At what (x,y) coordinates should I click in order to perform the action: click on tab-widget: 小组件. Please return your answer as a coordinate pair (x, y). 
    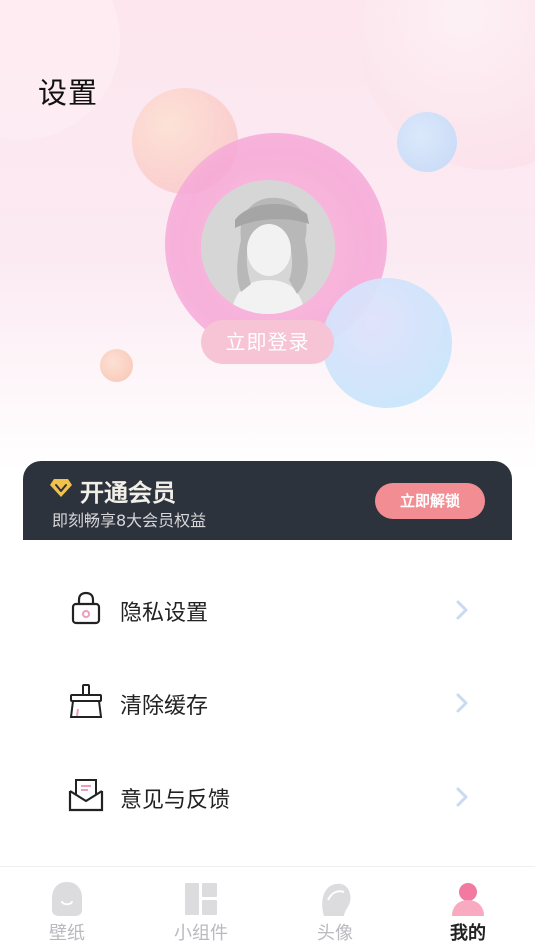
    Looking at the image, I should click on (201, 909).